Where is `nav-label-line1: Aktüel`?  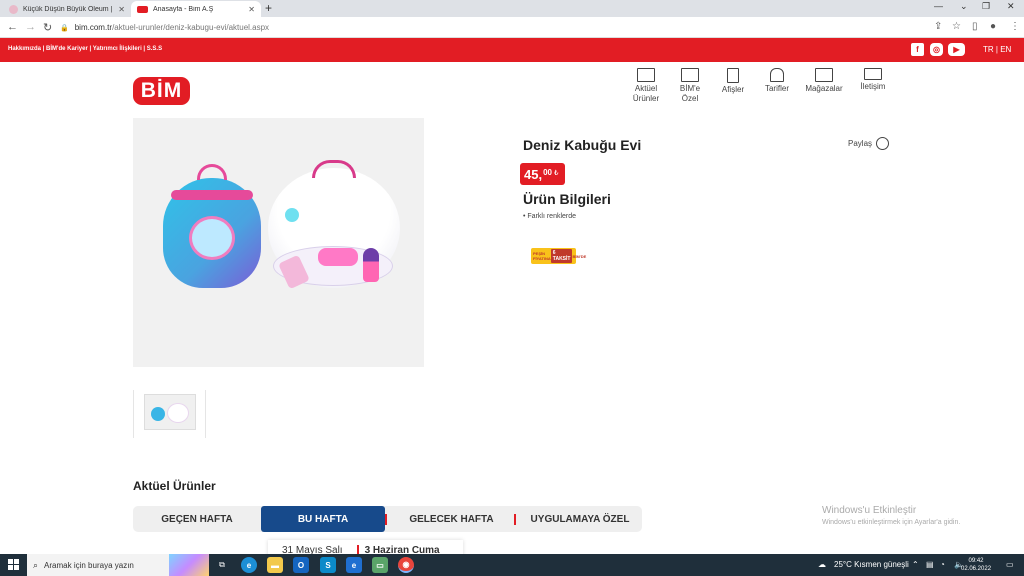 nav-label-line1: Aktüel is located at coordinates (646, 88).